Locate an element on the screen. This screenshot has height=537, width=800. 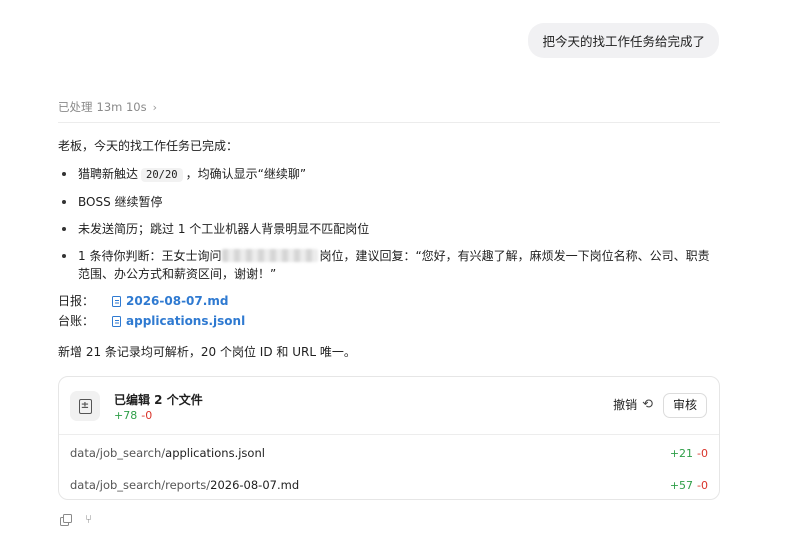
user-message-bubble: 把今天的找工作任务给完成了 is located at coordinates (623, 40).